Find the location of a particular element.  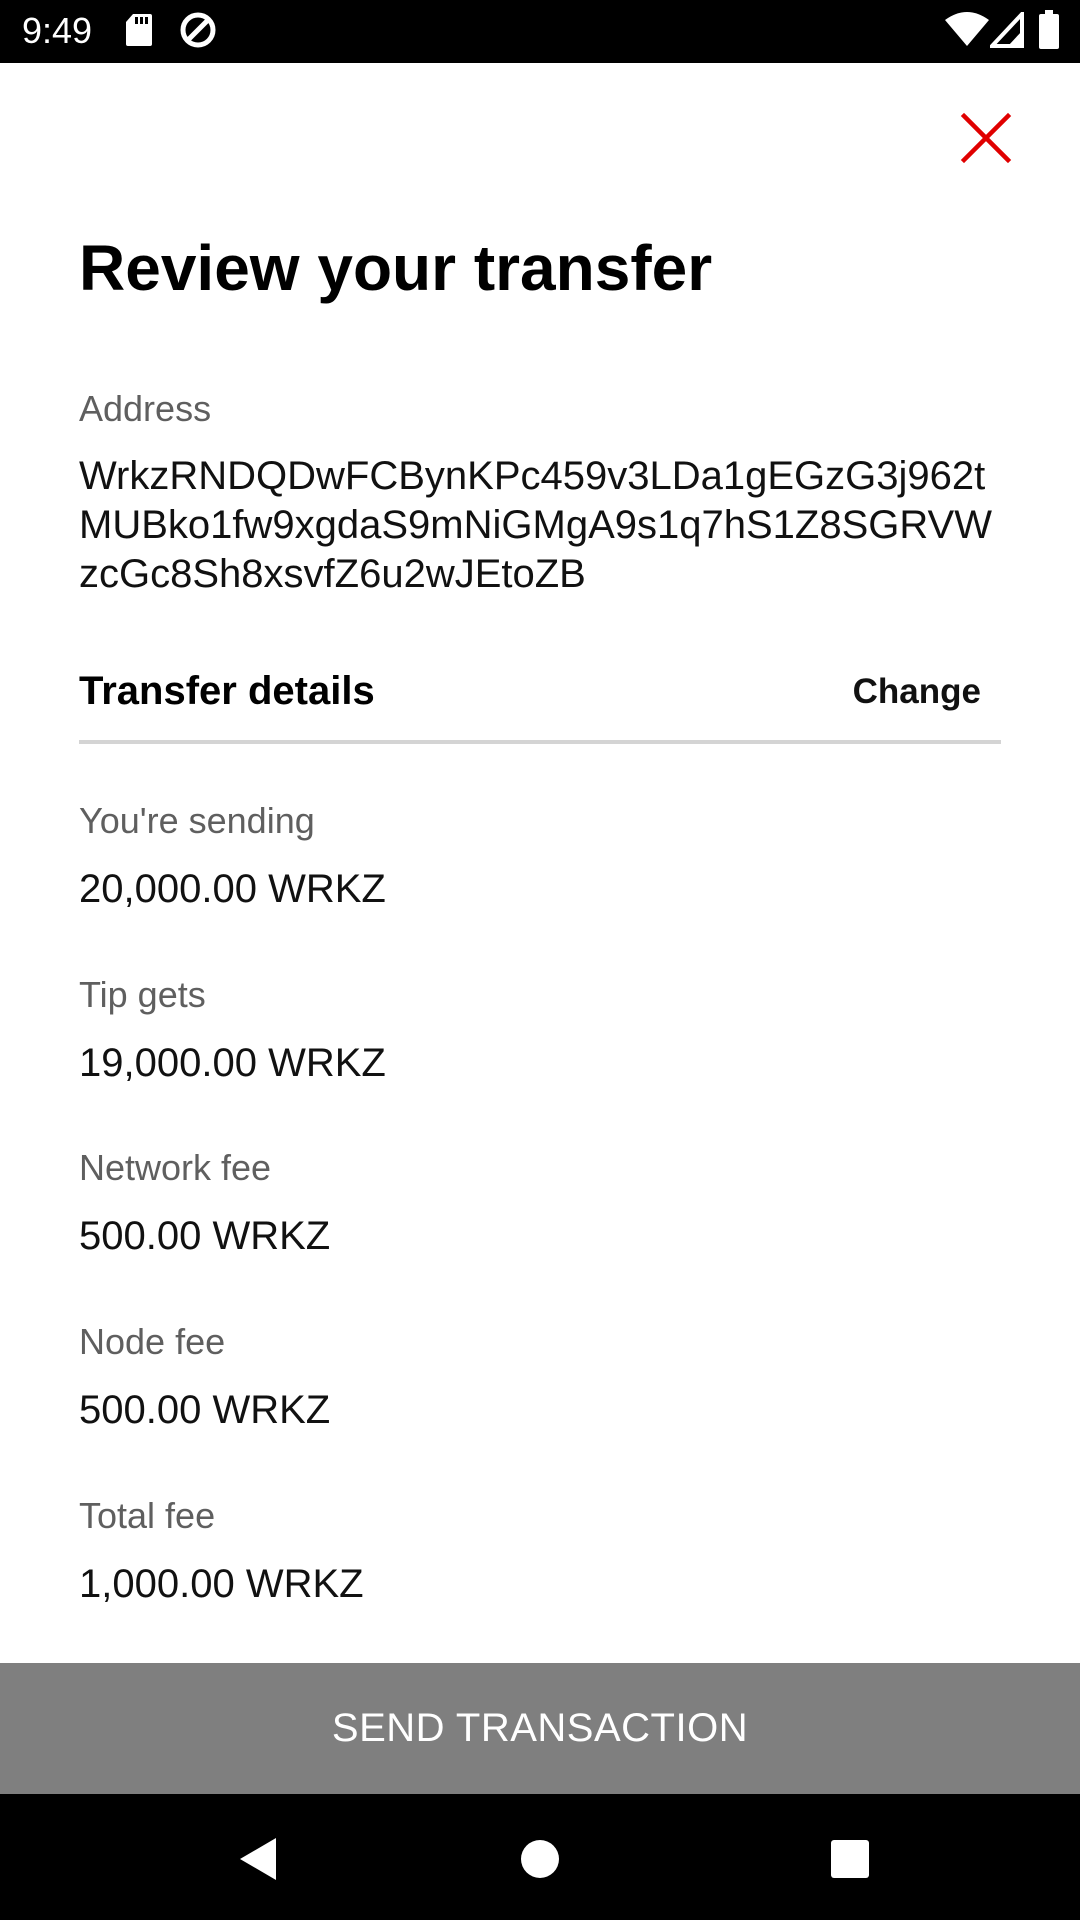

network-fee-label: Network fee is located at coordinates (175, 1167).